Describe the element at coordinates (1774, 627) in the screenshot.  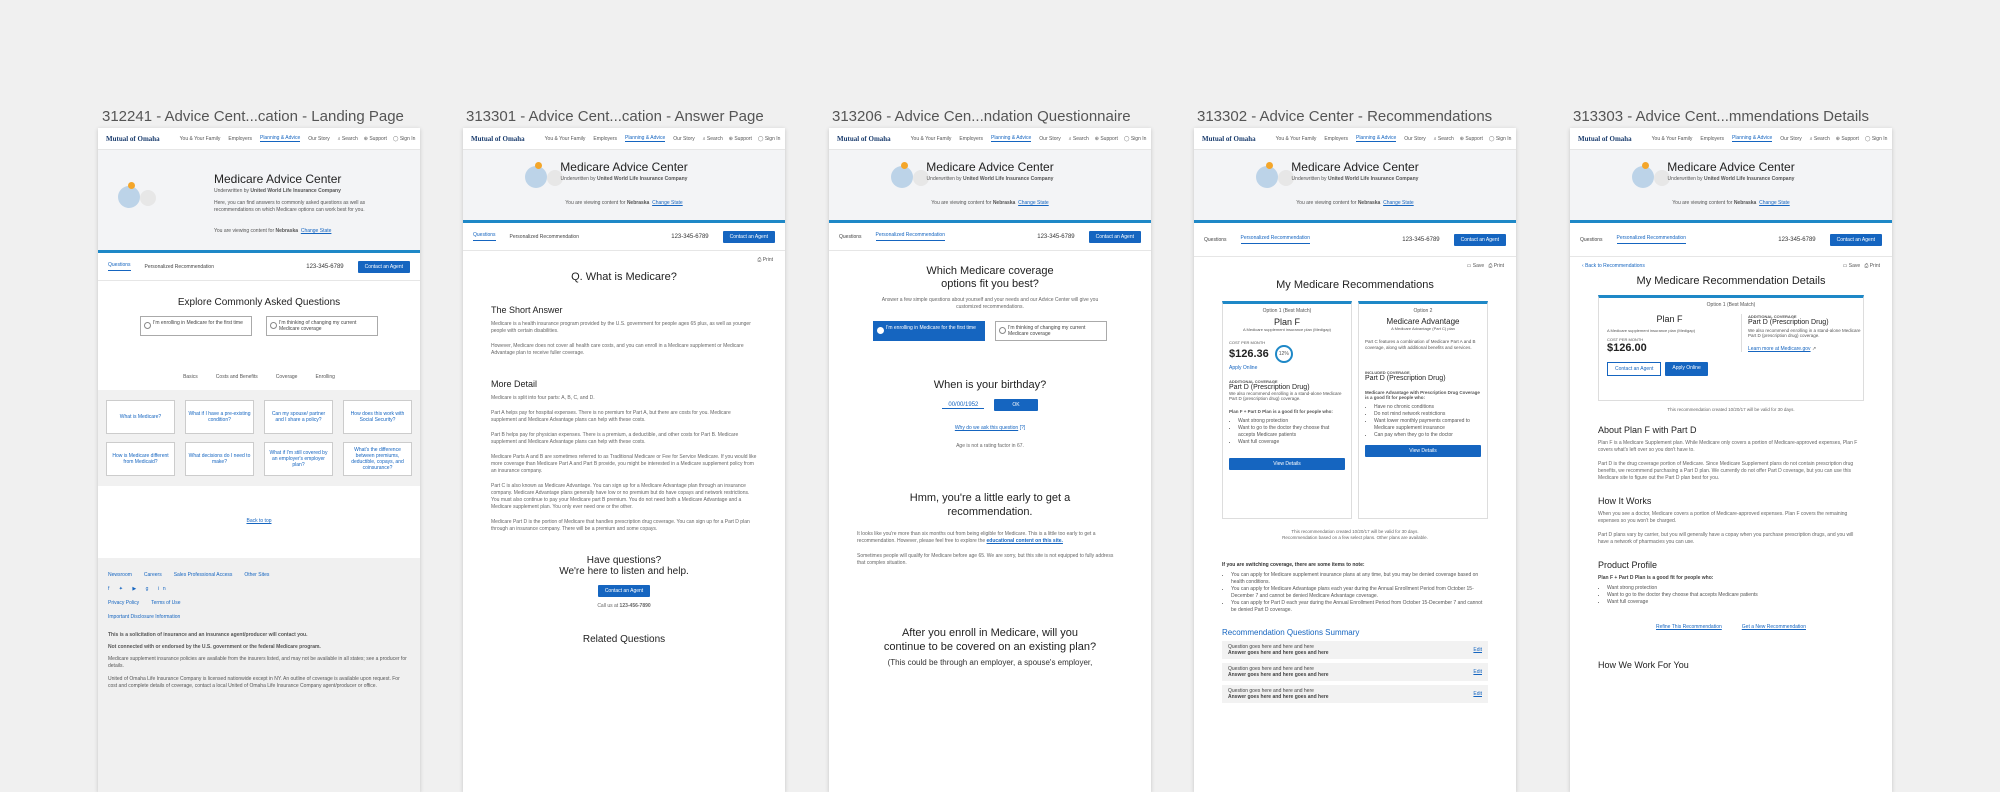
I see `new-recommendation-link: Get a New Recommendation` at that location.